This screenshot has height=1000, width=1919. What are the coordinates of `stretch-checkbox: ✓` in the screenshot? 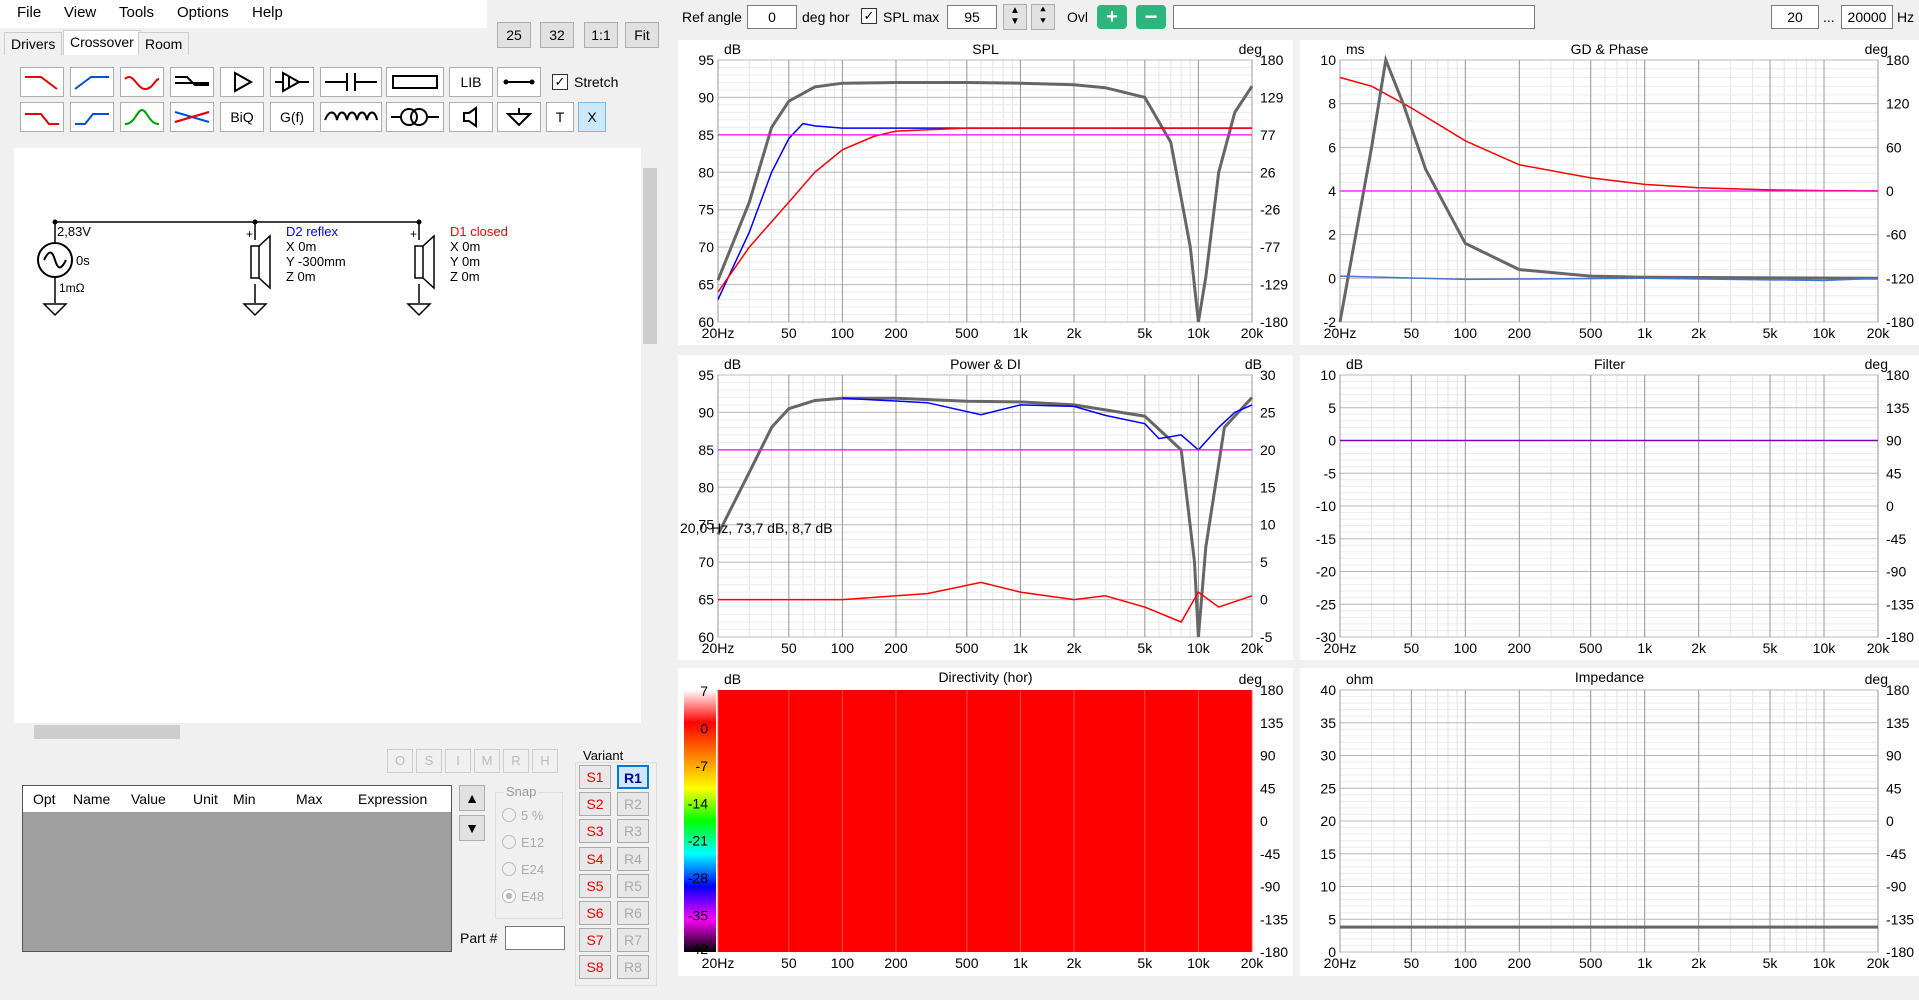 It's located at (560, 82).